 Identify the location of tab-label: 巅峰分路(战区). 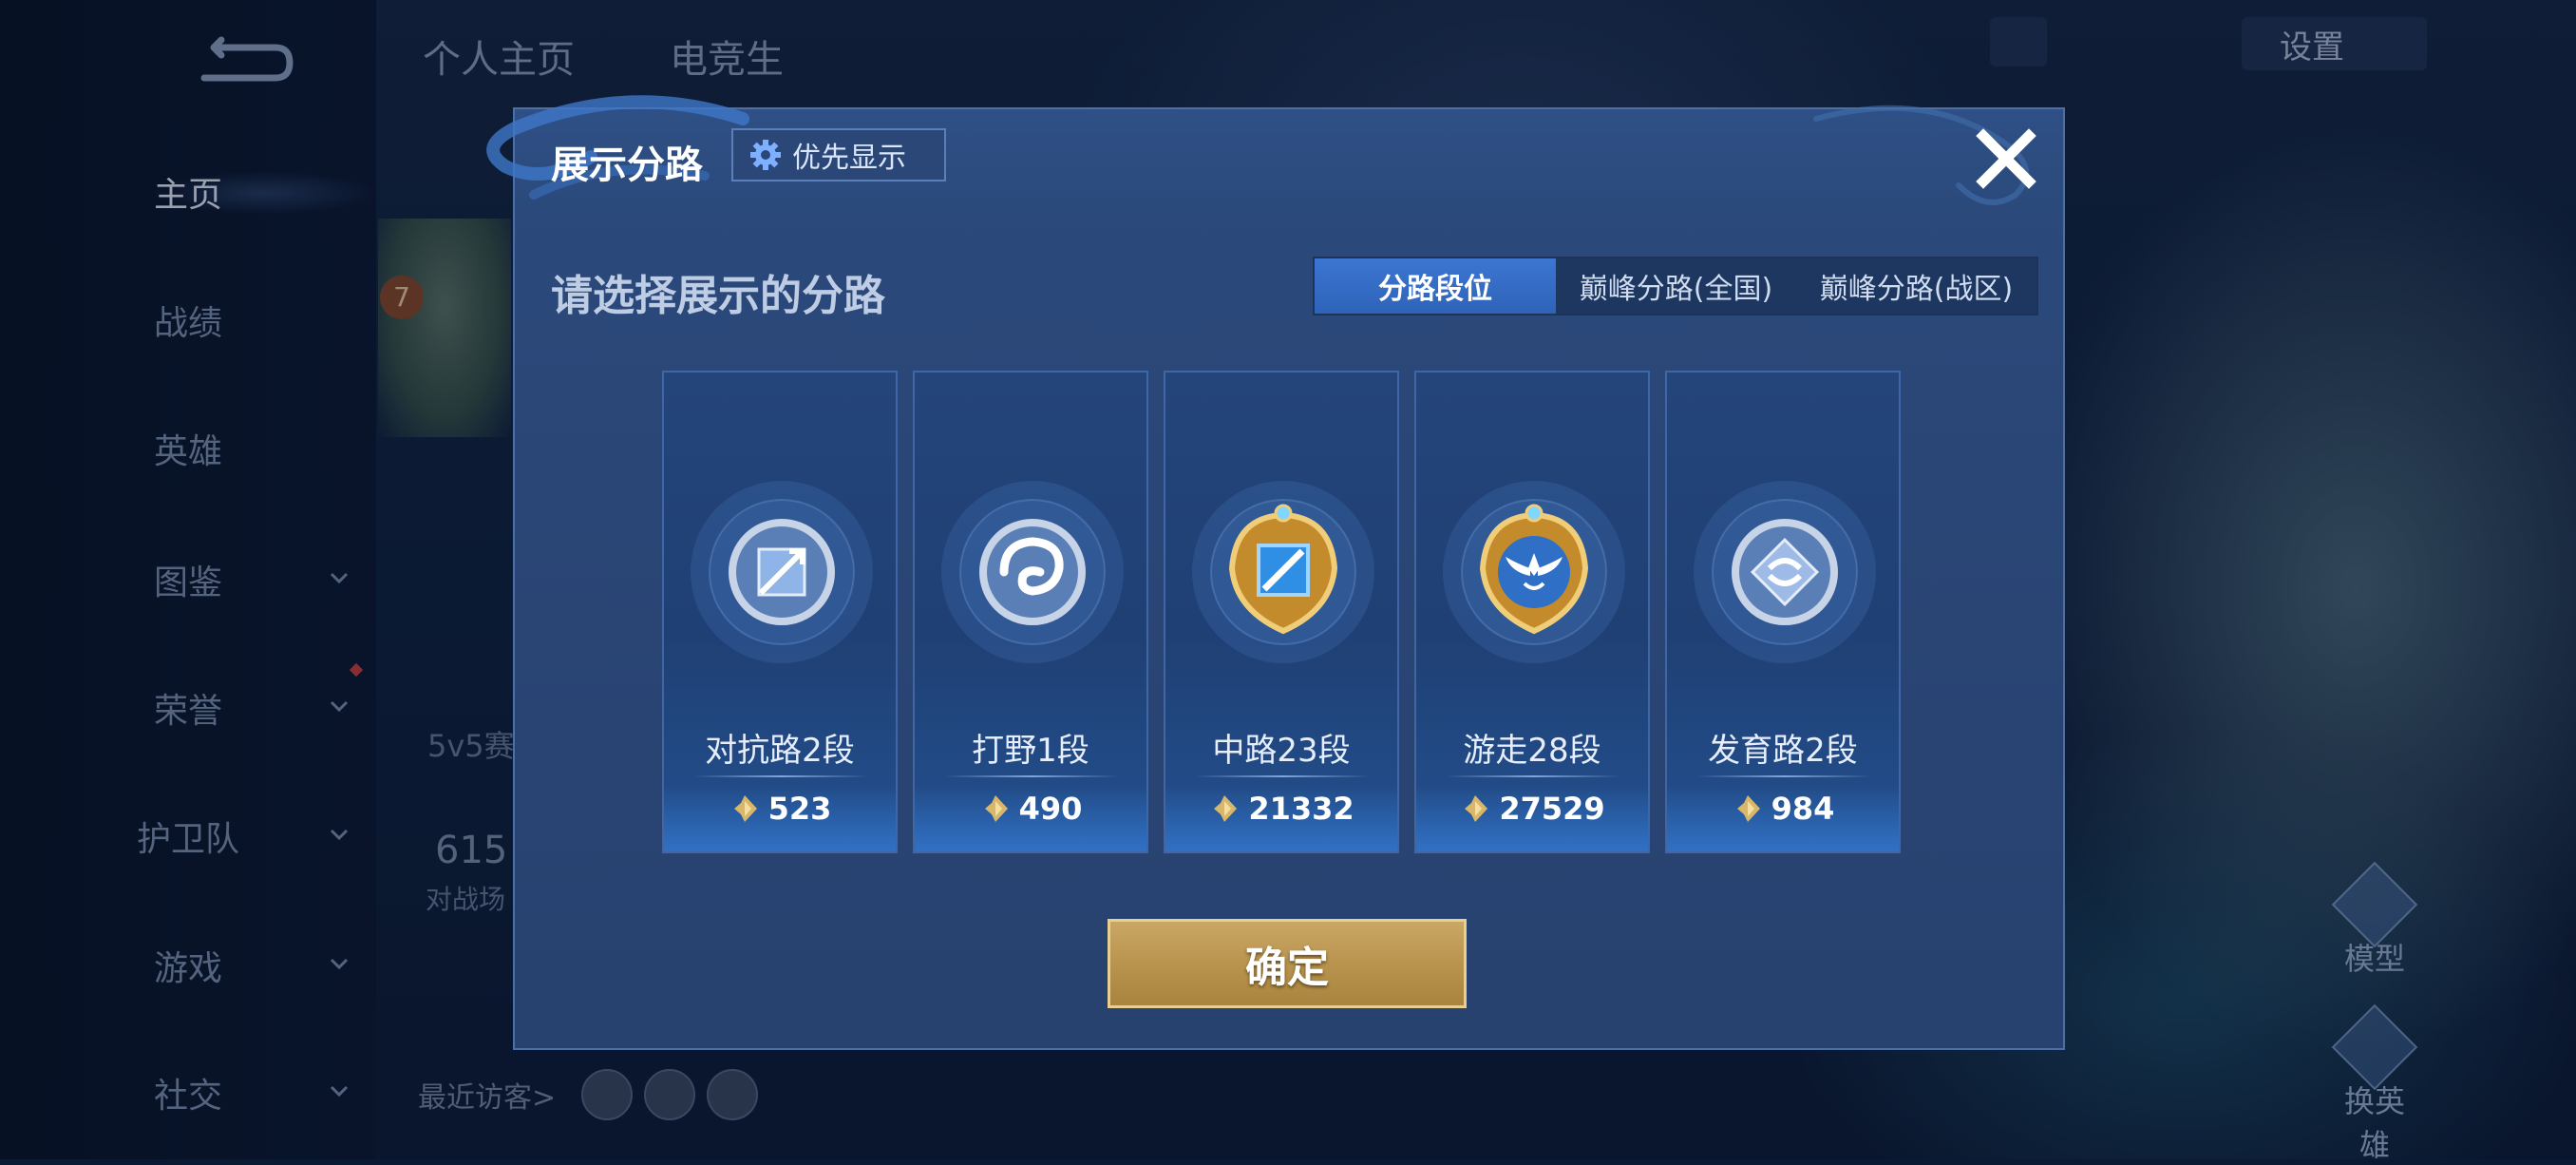
(1916, 289).